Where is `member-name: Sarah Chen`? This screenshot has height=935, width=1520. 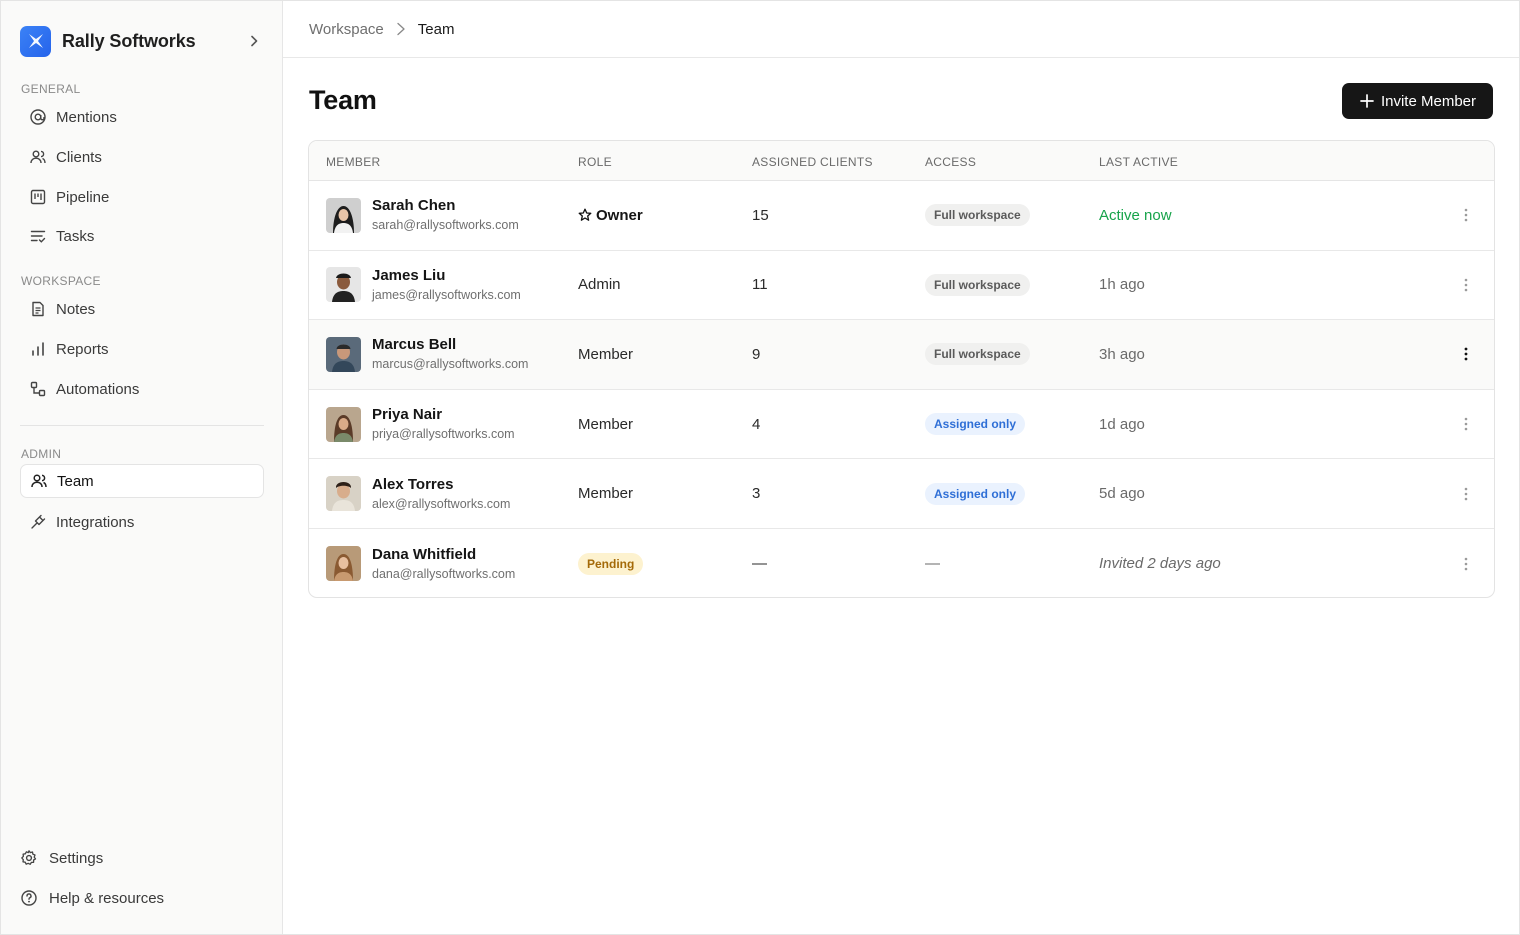 member-name: Sarah Chen is located at coordinates (414, 206).